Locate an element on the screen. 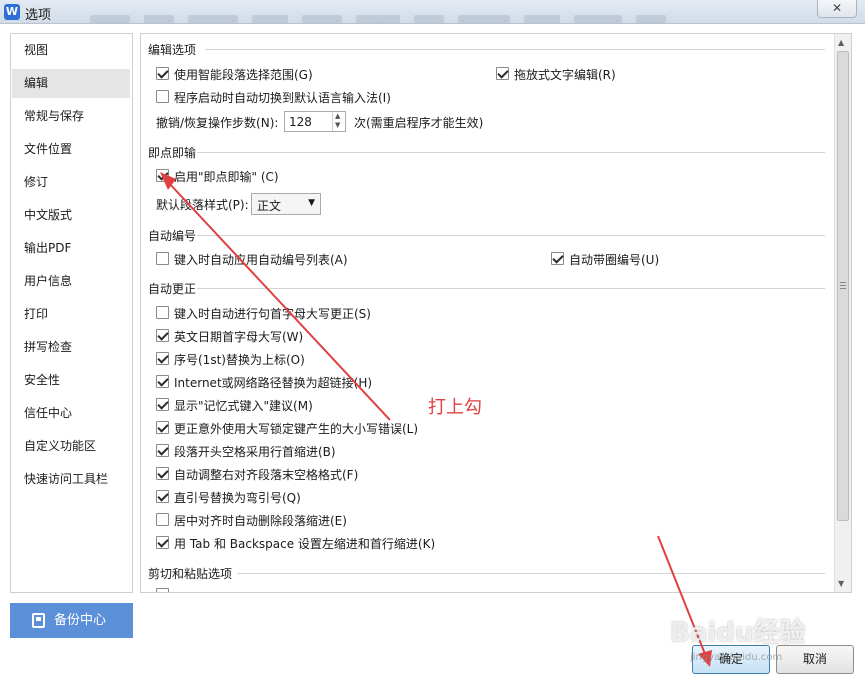 The width and height of the screenshot is (865, 686). close-button: ✕ is located at coordinates (837, 9).